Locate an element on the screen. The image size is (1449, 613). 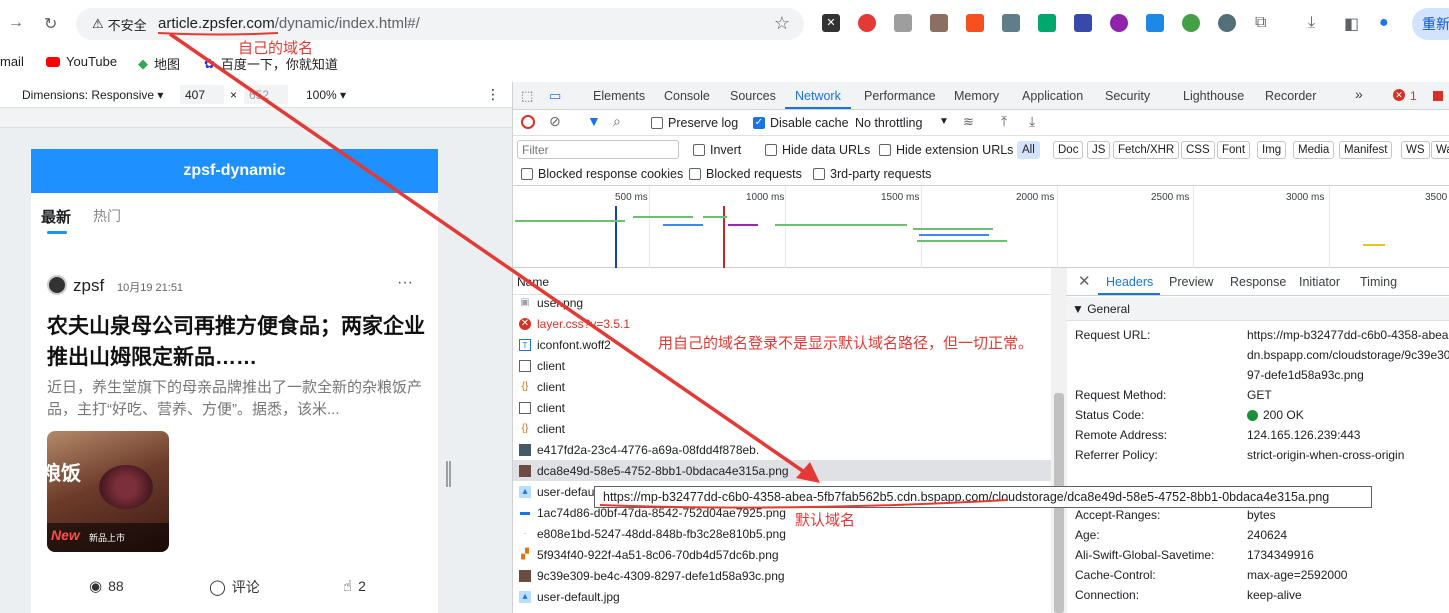
underline-own-domain is located at coordinates (218, 34).